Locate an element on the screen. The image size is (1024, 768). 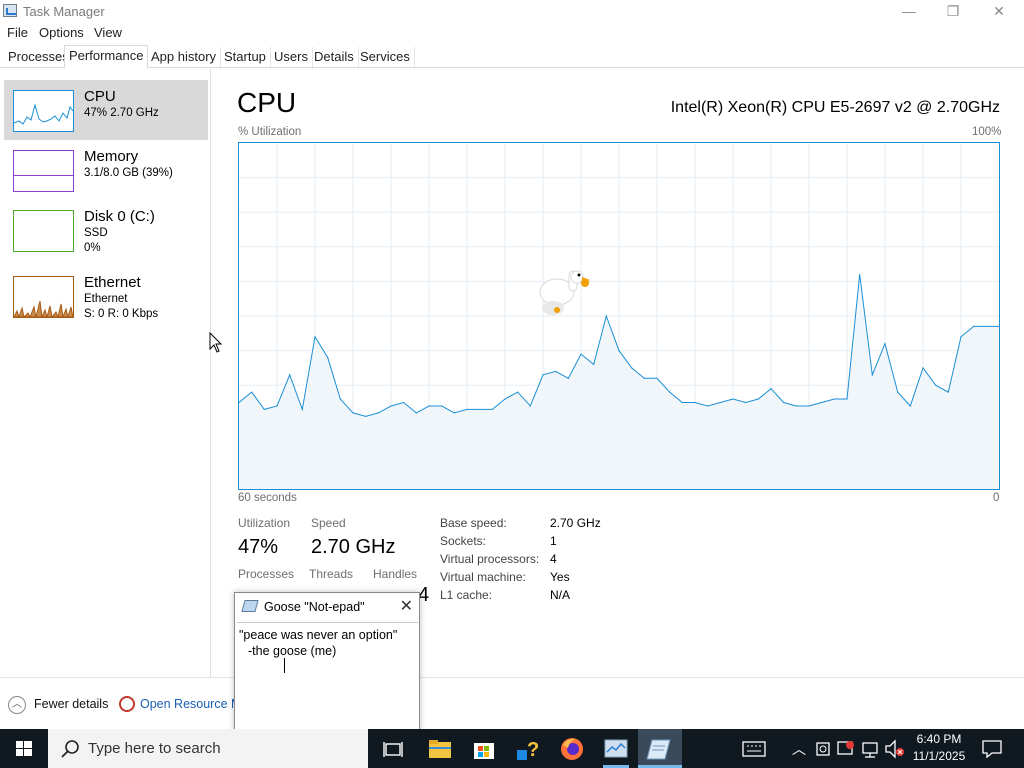
notepad-line: -the goose (me) is located at coordinates (292, 651).